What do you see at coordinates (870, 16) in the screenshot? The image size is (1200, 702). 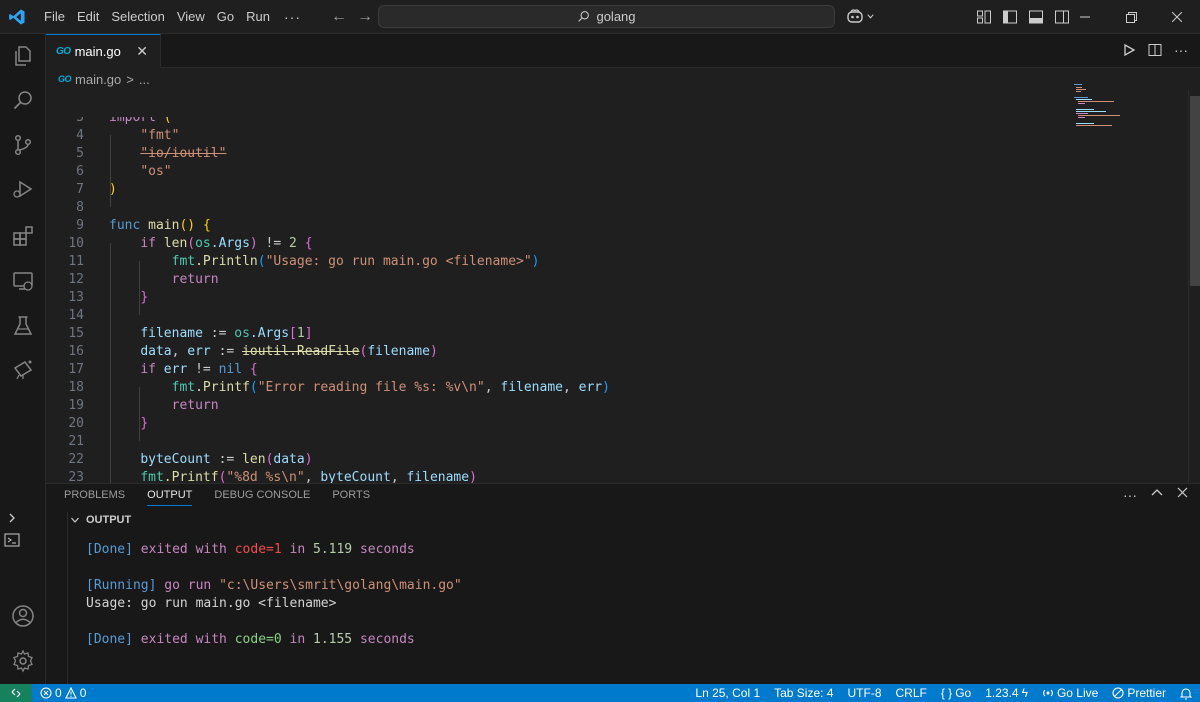 I see `chevron-down-icon` at bounding box center [870, 16].